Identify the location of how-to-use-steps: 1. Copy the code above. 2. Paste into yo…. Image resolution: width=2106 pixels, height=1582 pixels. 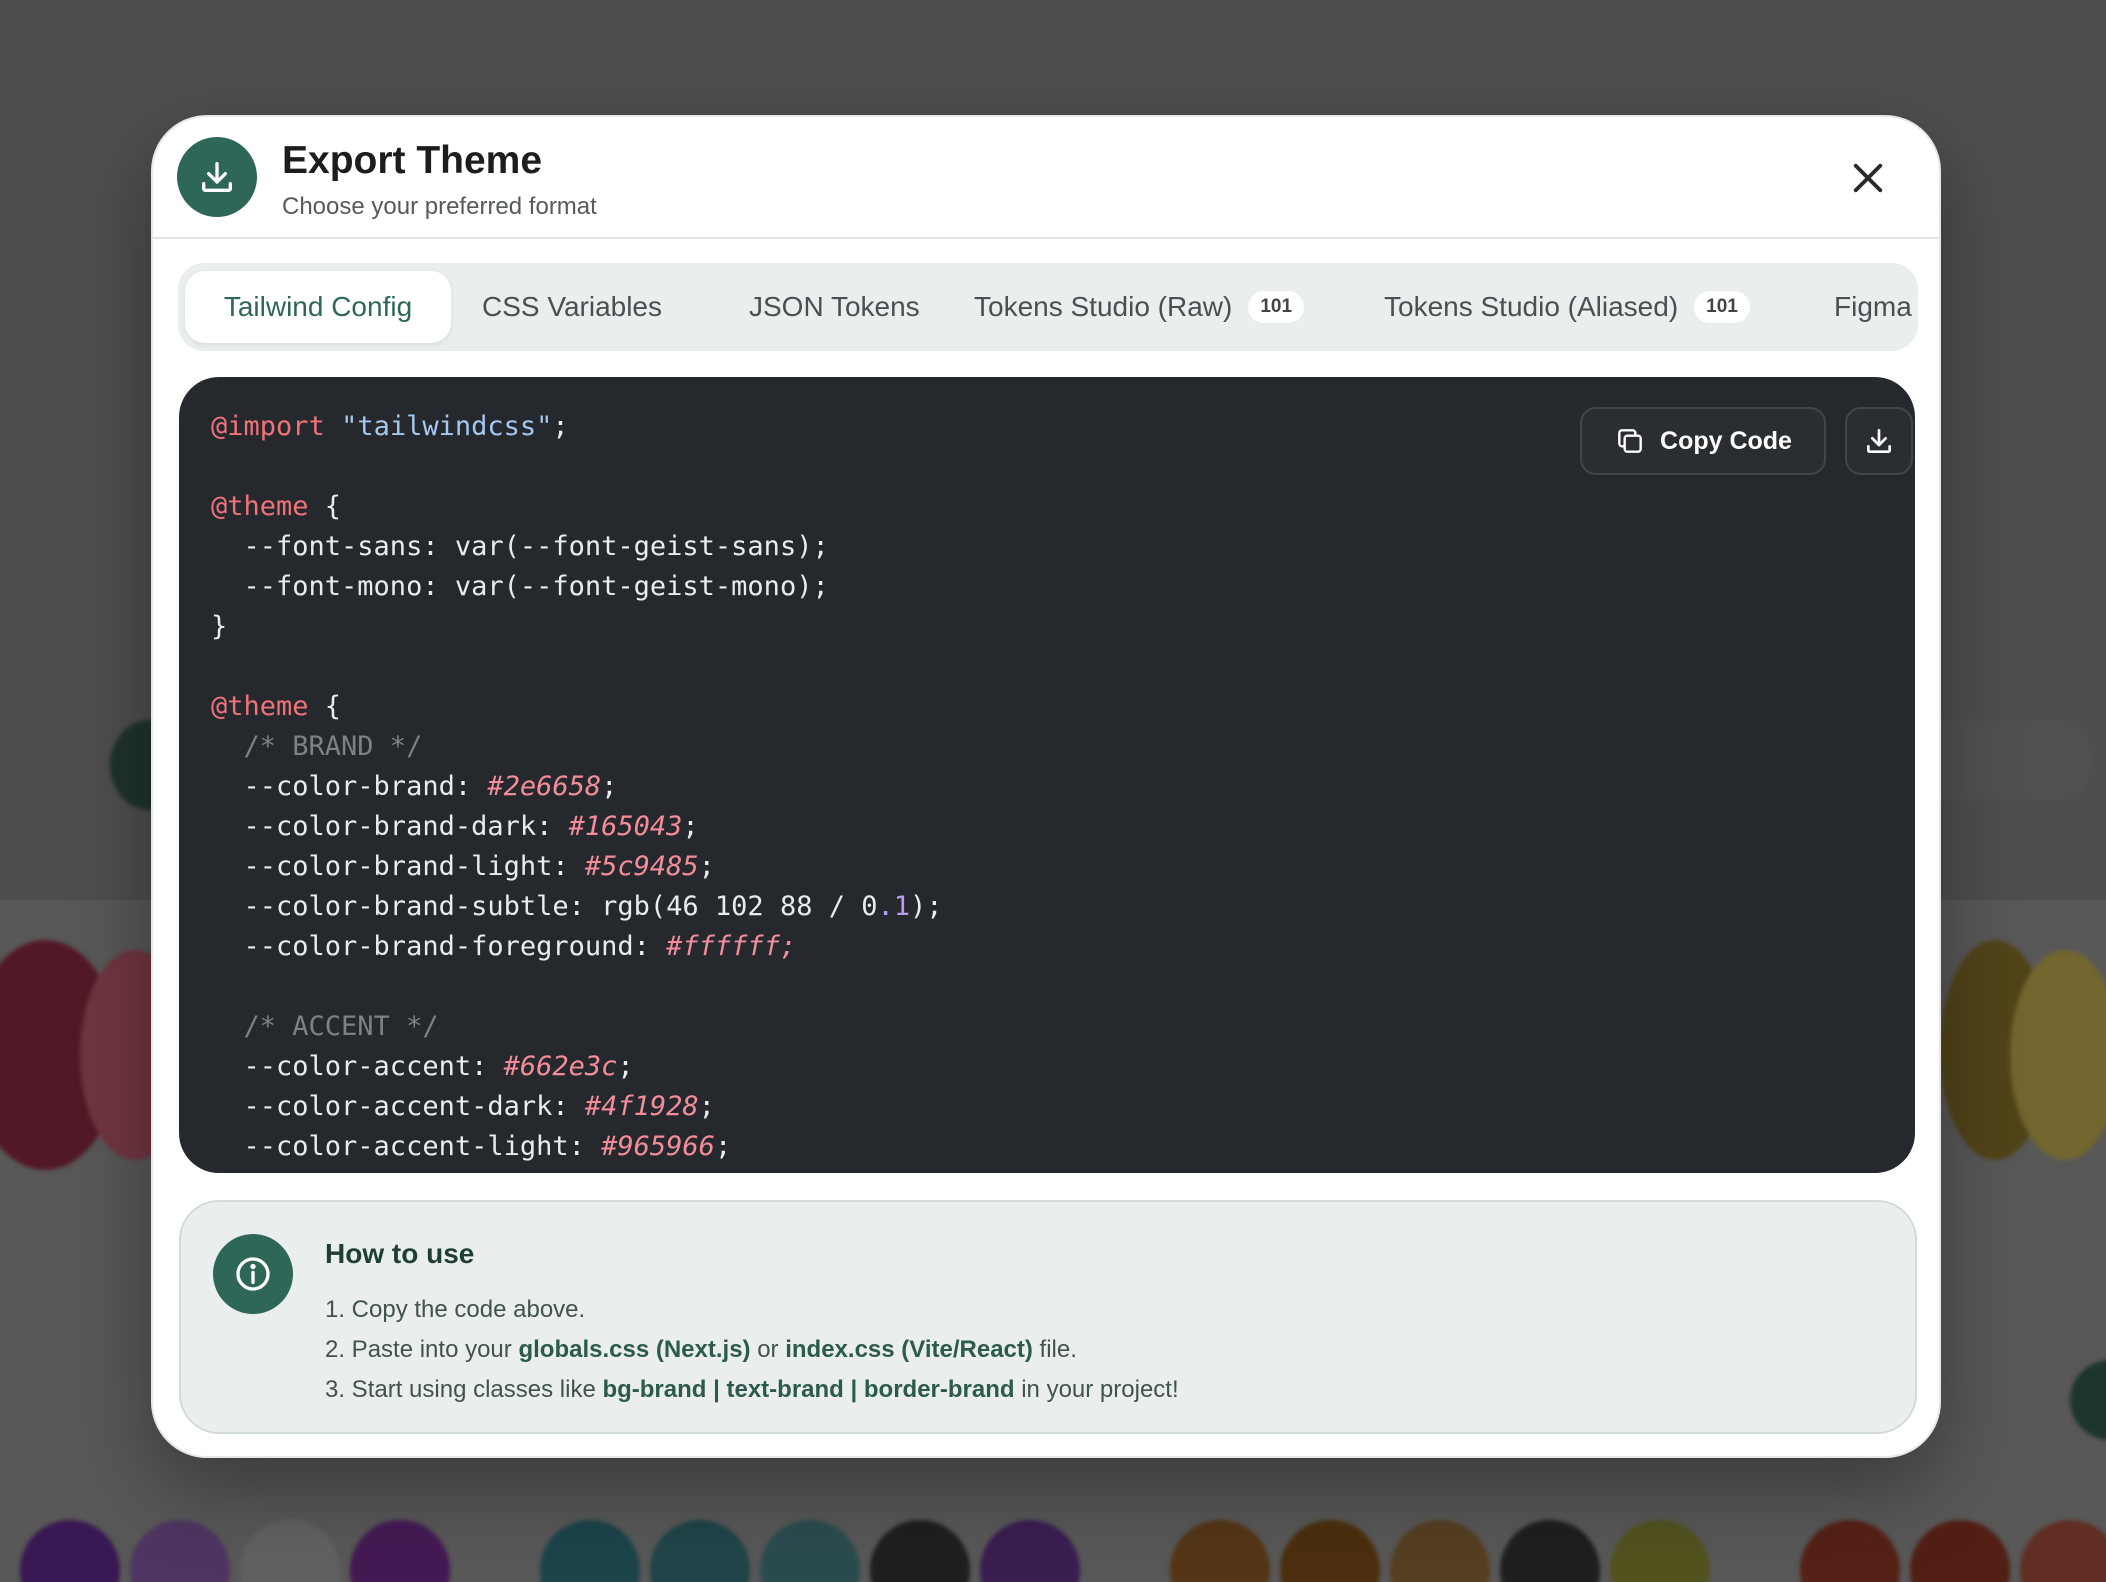
(752, 1350).